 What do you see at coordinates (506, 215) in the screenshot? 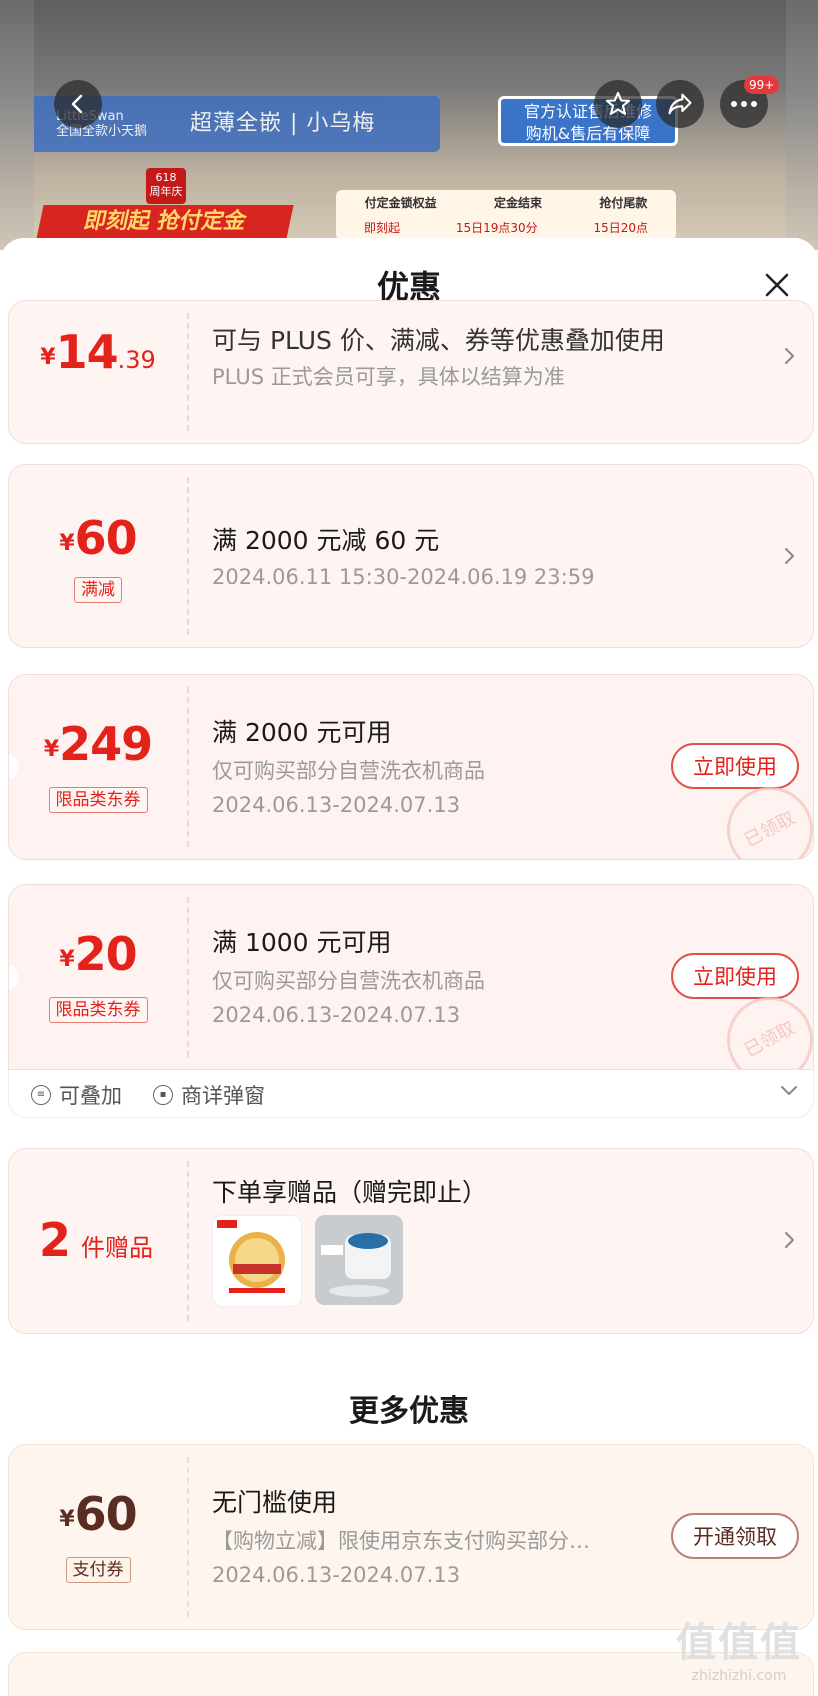
I see `deposit-timeline: 付定金锁权益 定金结束 抢付尾款 即刻起 15日19点30分 15日20点` at bounding box center [506, 215].